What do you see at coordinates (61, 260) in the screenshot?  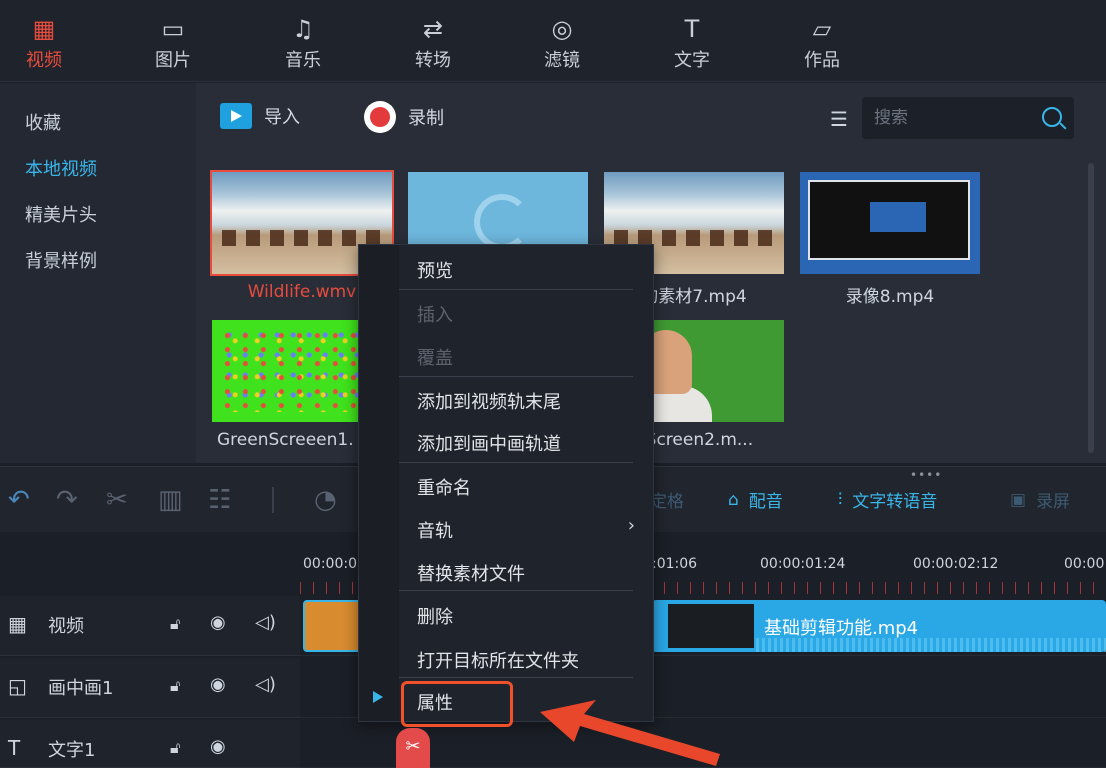 I see `category-backgrounds: 背景样例` at bounding box center [61, 260].